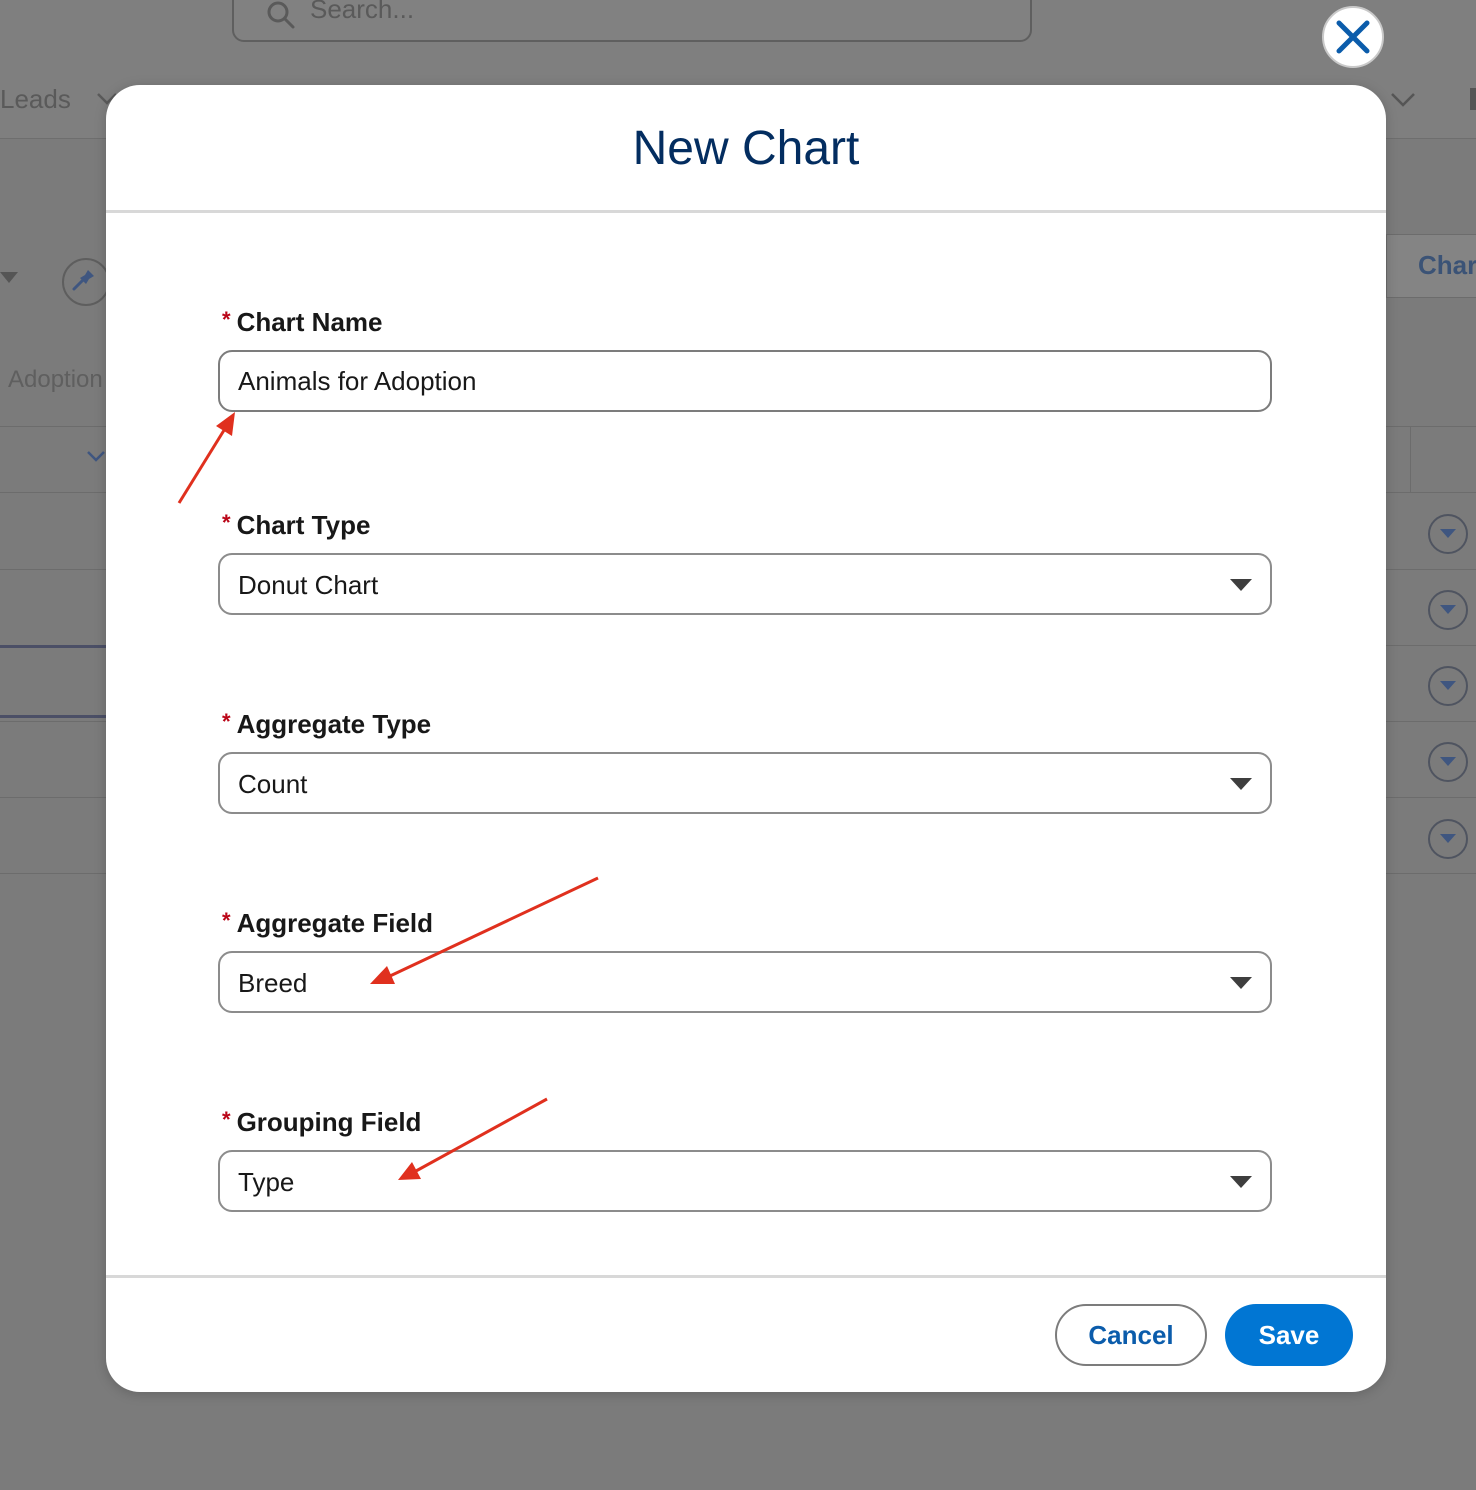 Image resolution: width=1476 pixels, height=1490 pixels. I want to click on chart-type-label: * Chart Type, so click(296, 525).